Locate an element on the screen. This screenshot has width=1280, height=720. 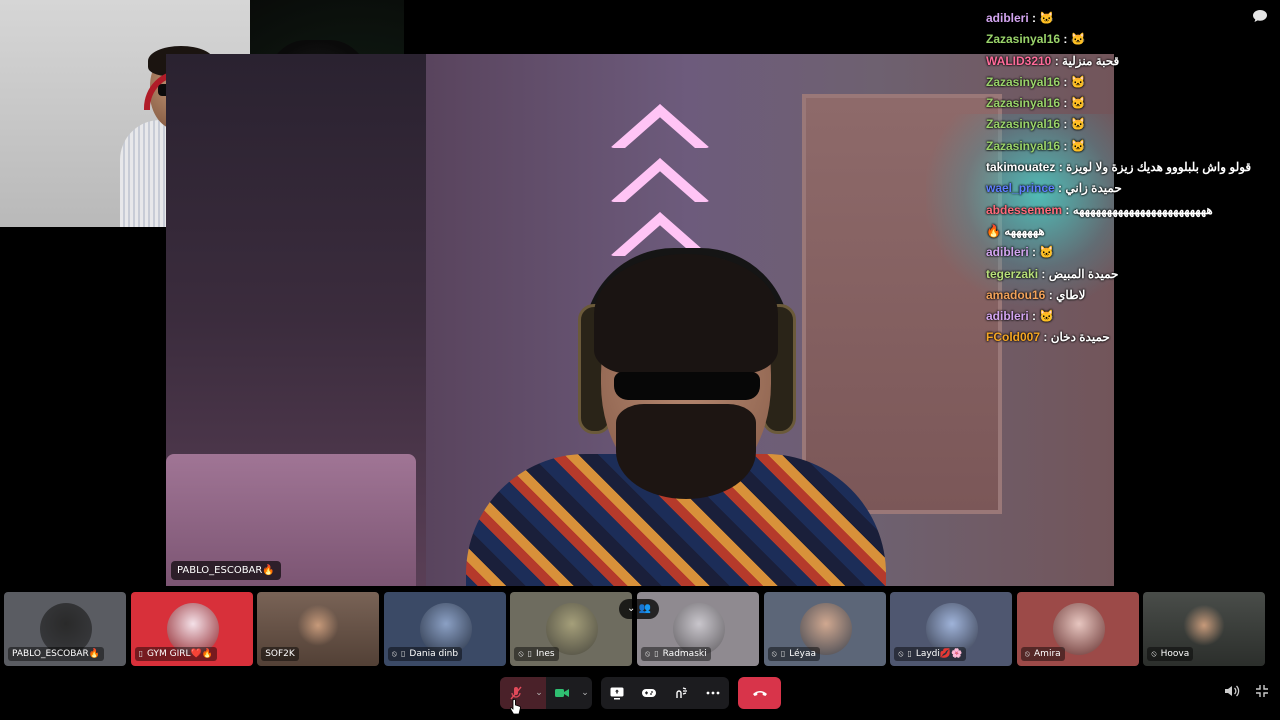
participants-toggle: ⌄ 👥 is located at coordinates (639, 609).